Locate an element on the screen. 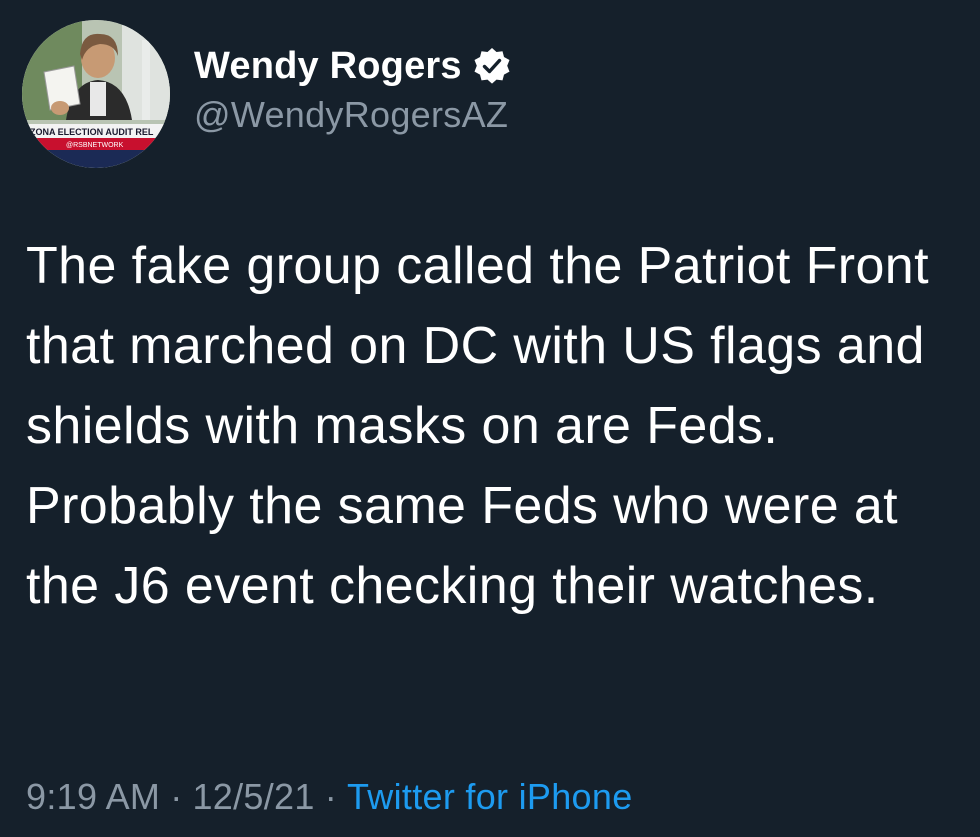 The width and height of the screenshot is (980, 837). author-block: Wendy Rogers @WendyRogersAZ is located at coordinates (353, 89).